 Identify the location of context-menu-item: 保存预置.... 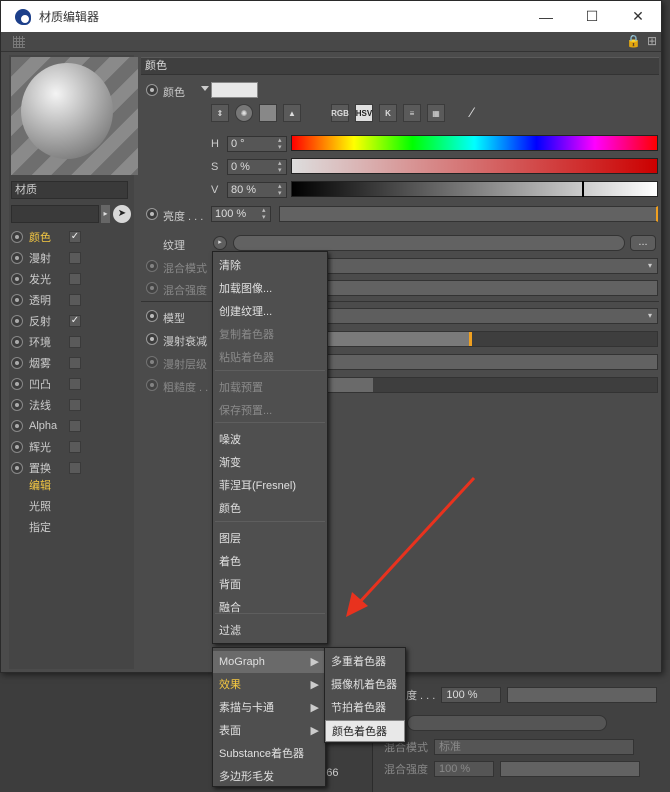
(270, 411).